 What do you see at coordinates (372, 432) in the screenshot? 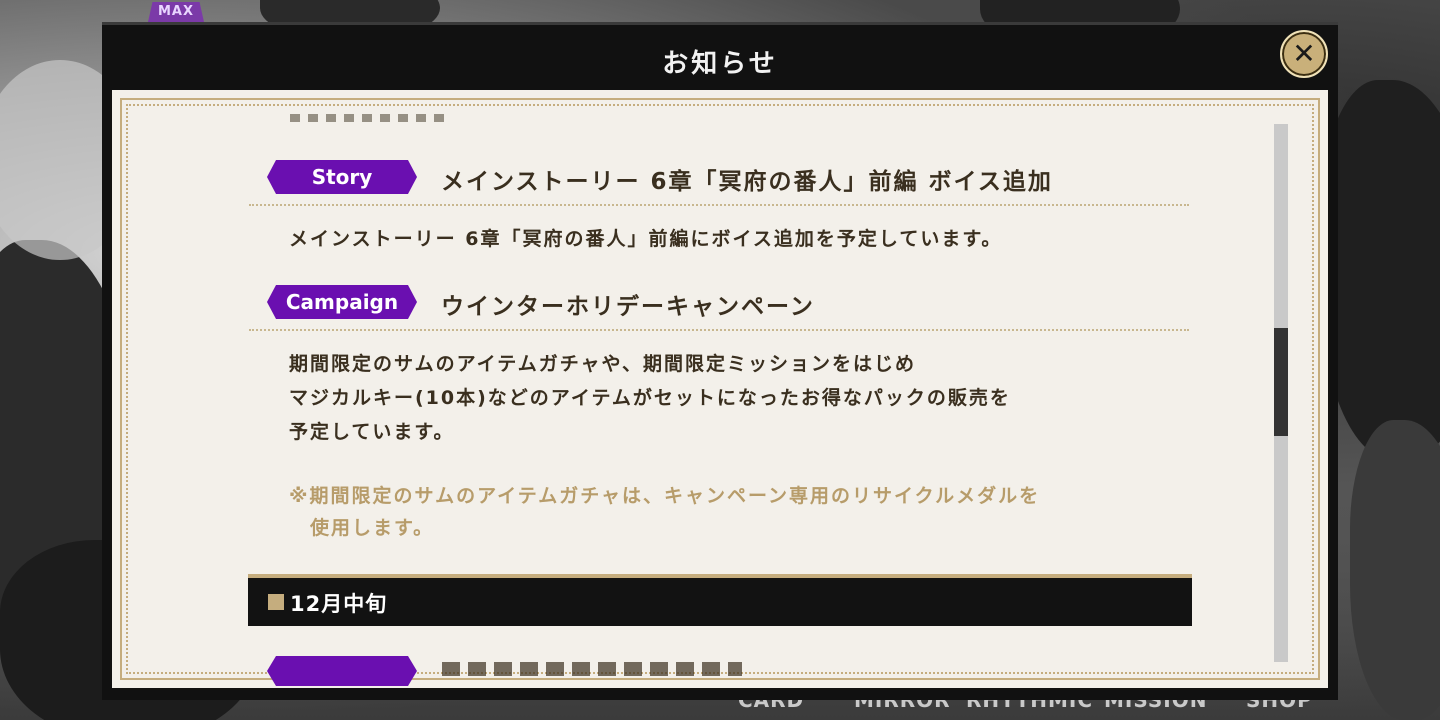
I see `notice-body-line: 予定しています。` at bounding box center [372, 432].